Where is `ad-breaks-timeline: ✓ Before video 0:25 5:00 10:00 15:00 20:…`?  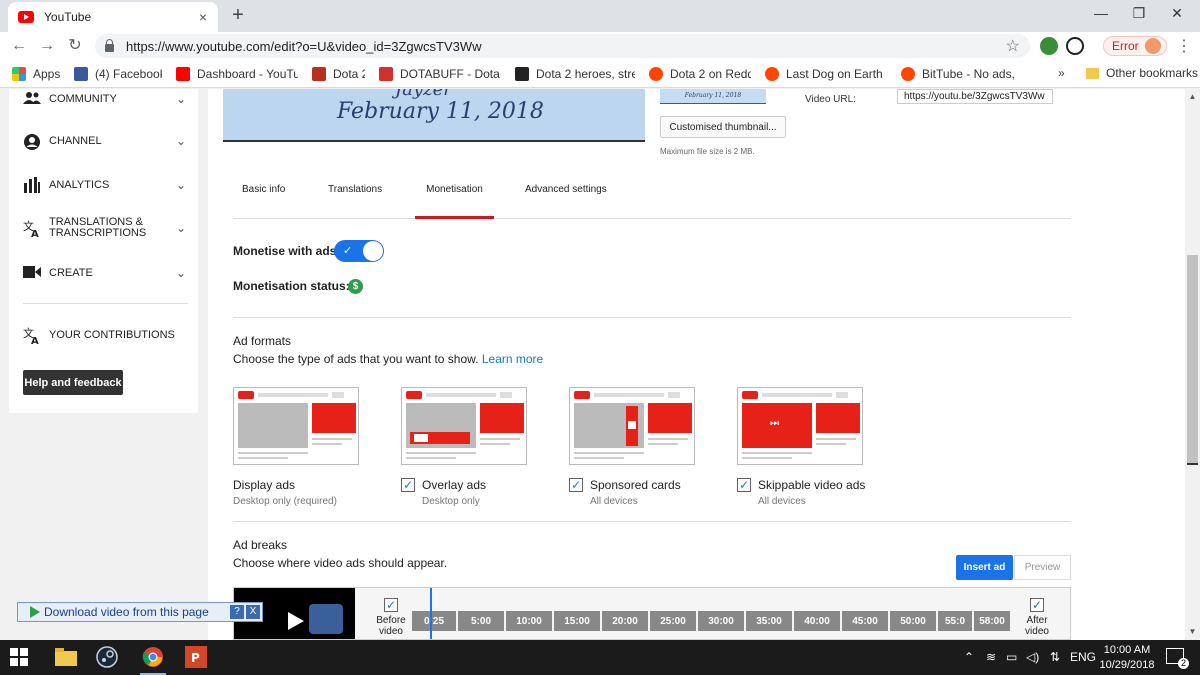 ad-breaks-timeline: ✓ Before video 0:25 5:00 10:00 15:00 20:… is located at coordinates (652, 613).